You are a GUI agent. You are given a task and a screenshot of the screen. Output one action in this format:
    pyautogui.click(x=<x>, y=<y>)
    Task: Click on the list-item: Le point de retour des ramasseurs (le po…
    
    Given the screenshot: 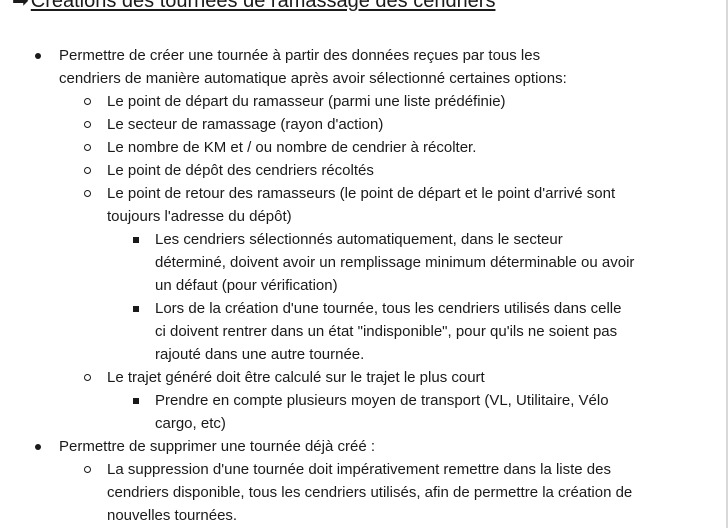 What is the action you would take?
    pyautogui.click(x=323, y=205)
    